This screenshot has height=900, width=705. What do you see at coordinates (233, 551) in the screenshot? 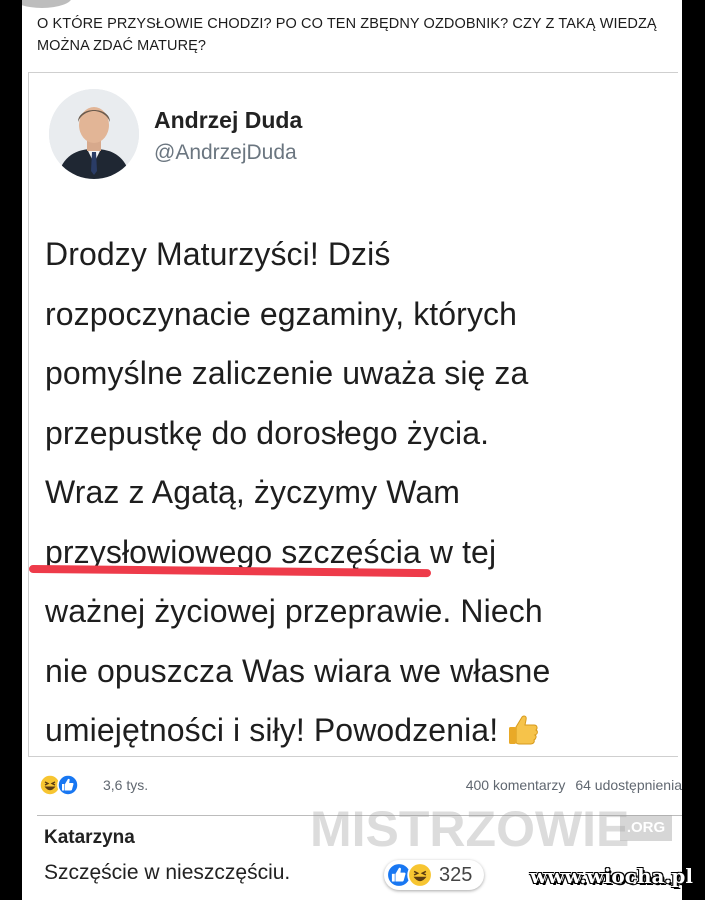
I see `highlighted-phrase-text: przysłowiowego szczęścia` at bounding box center [233, 551].